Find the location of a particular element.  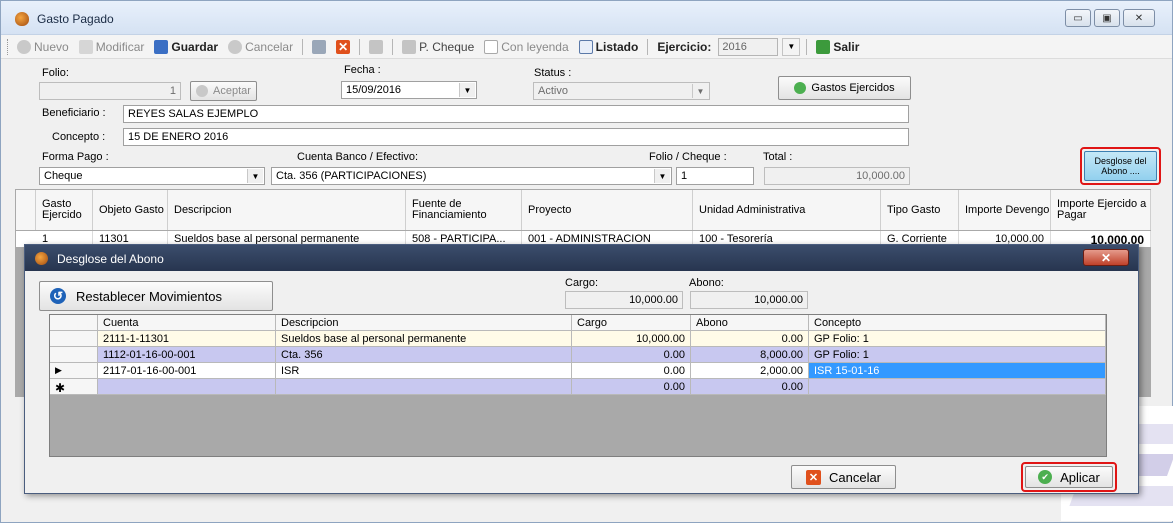

folio-field: 1 is located at coordinates (110, 91).